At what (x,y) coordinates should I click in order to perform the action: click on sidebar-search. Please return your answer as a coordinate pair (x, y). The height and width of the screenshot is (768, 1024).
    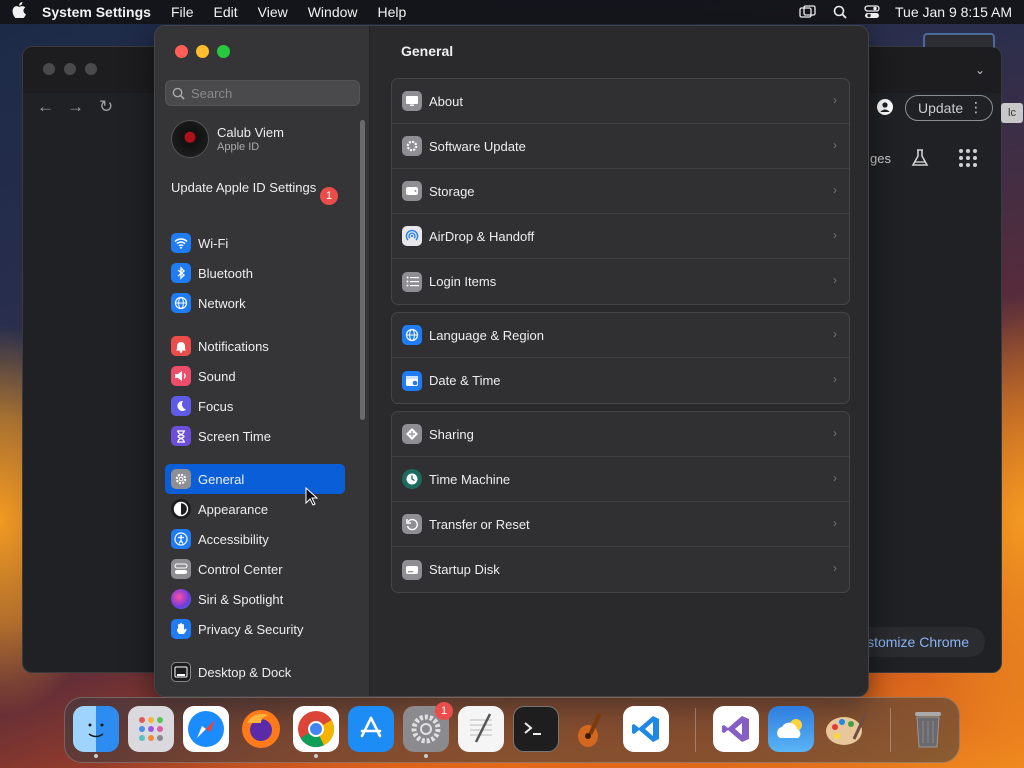
    Looking at the image, I should click on (262, 93).